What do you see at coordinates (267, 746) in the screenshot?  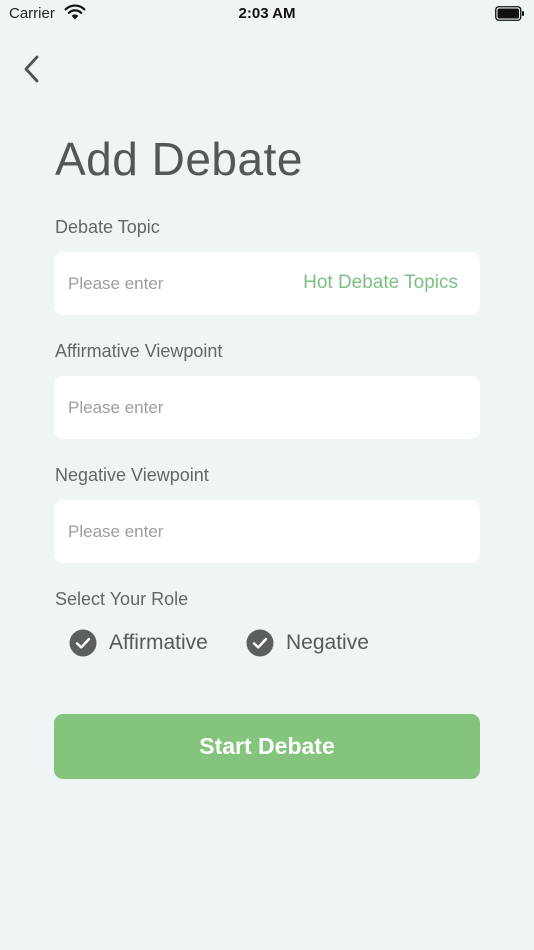 I see `start-debate-button: Start Debate` at bounding box center [267, 746].